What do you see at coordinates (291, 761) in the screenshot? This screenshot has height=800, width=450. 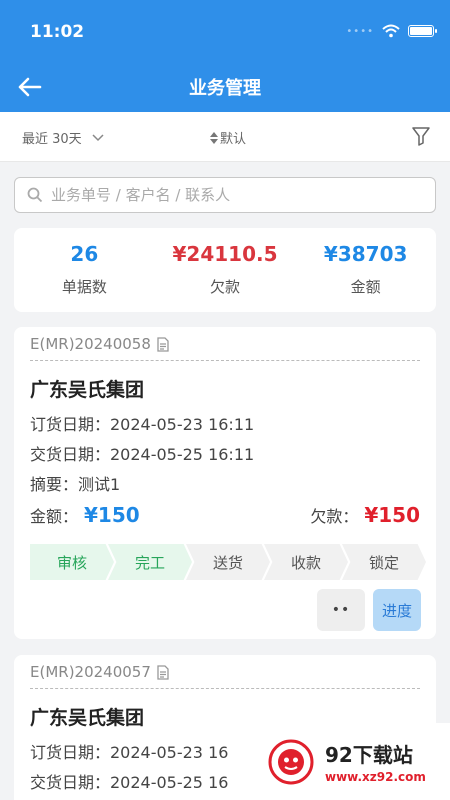 I see `site-logo-icon` at bounding box center [291, 761].